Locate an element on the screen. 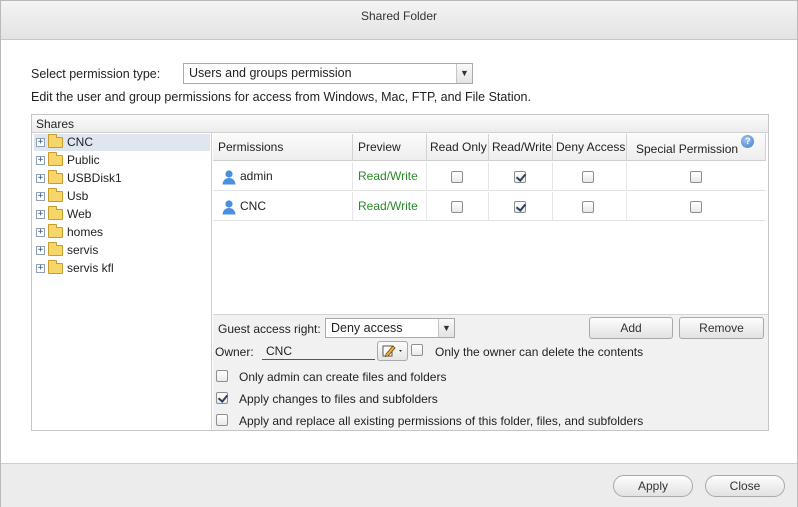  dialog-titlebar: Shared Folder is located at coordinates (399, 20).